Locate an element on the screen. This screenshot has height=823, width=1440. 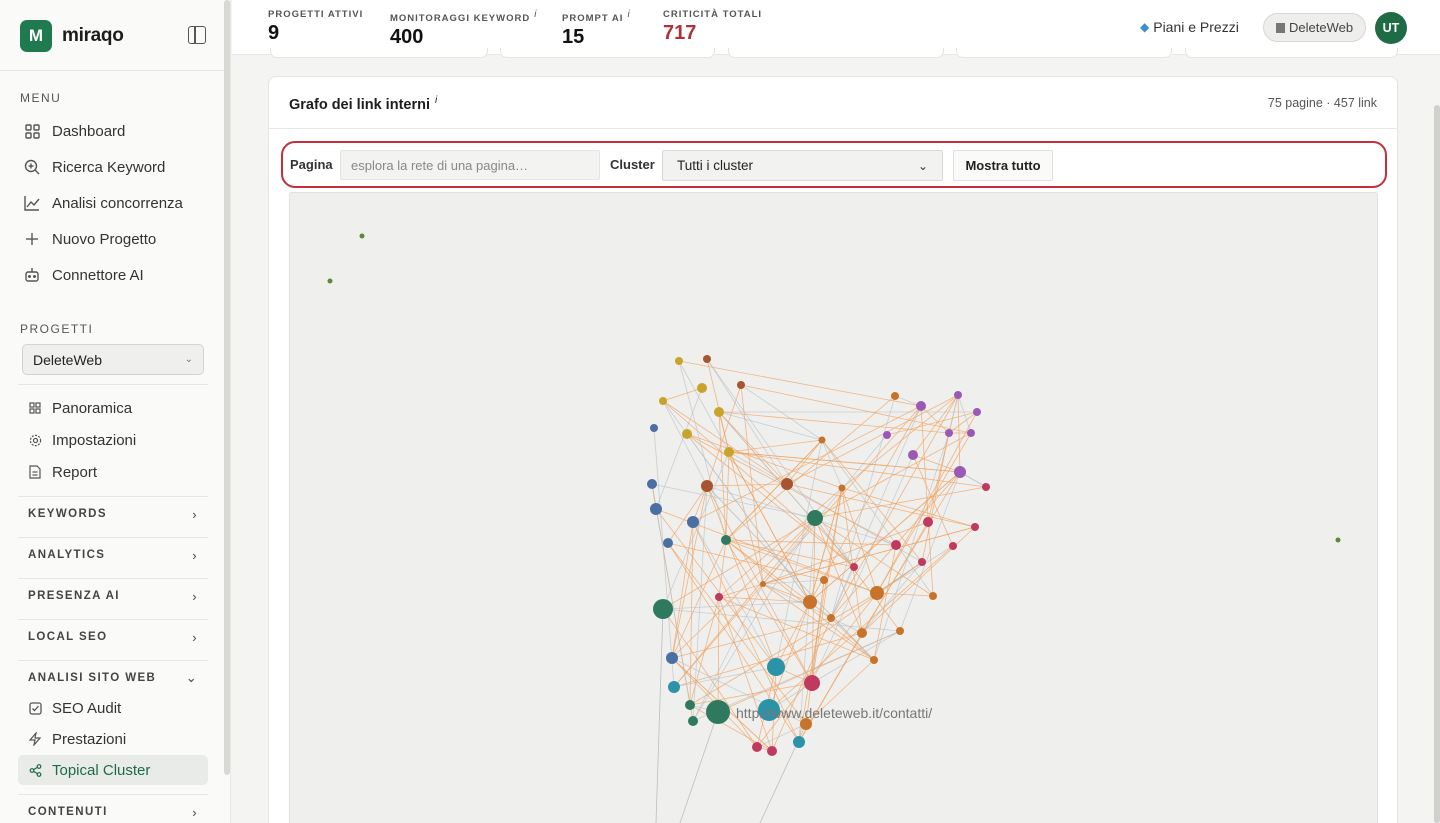
sidebar-item-panoramica: Panoramica is located at coordinates (113, 408).